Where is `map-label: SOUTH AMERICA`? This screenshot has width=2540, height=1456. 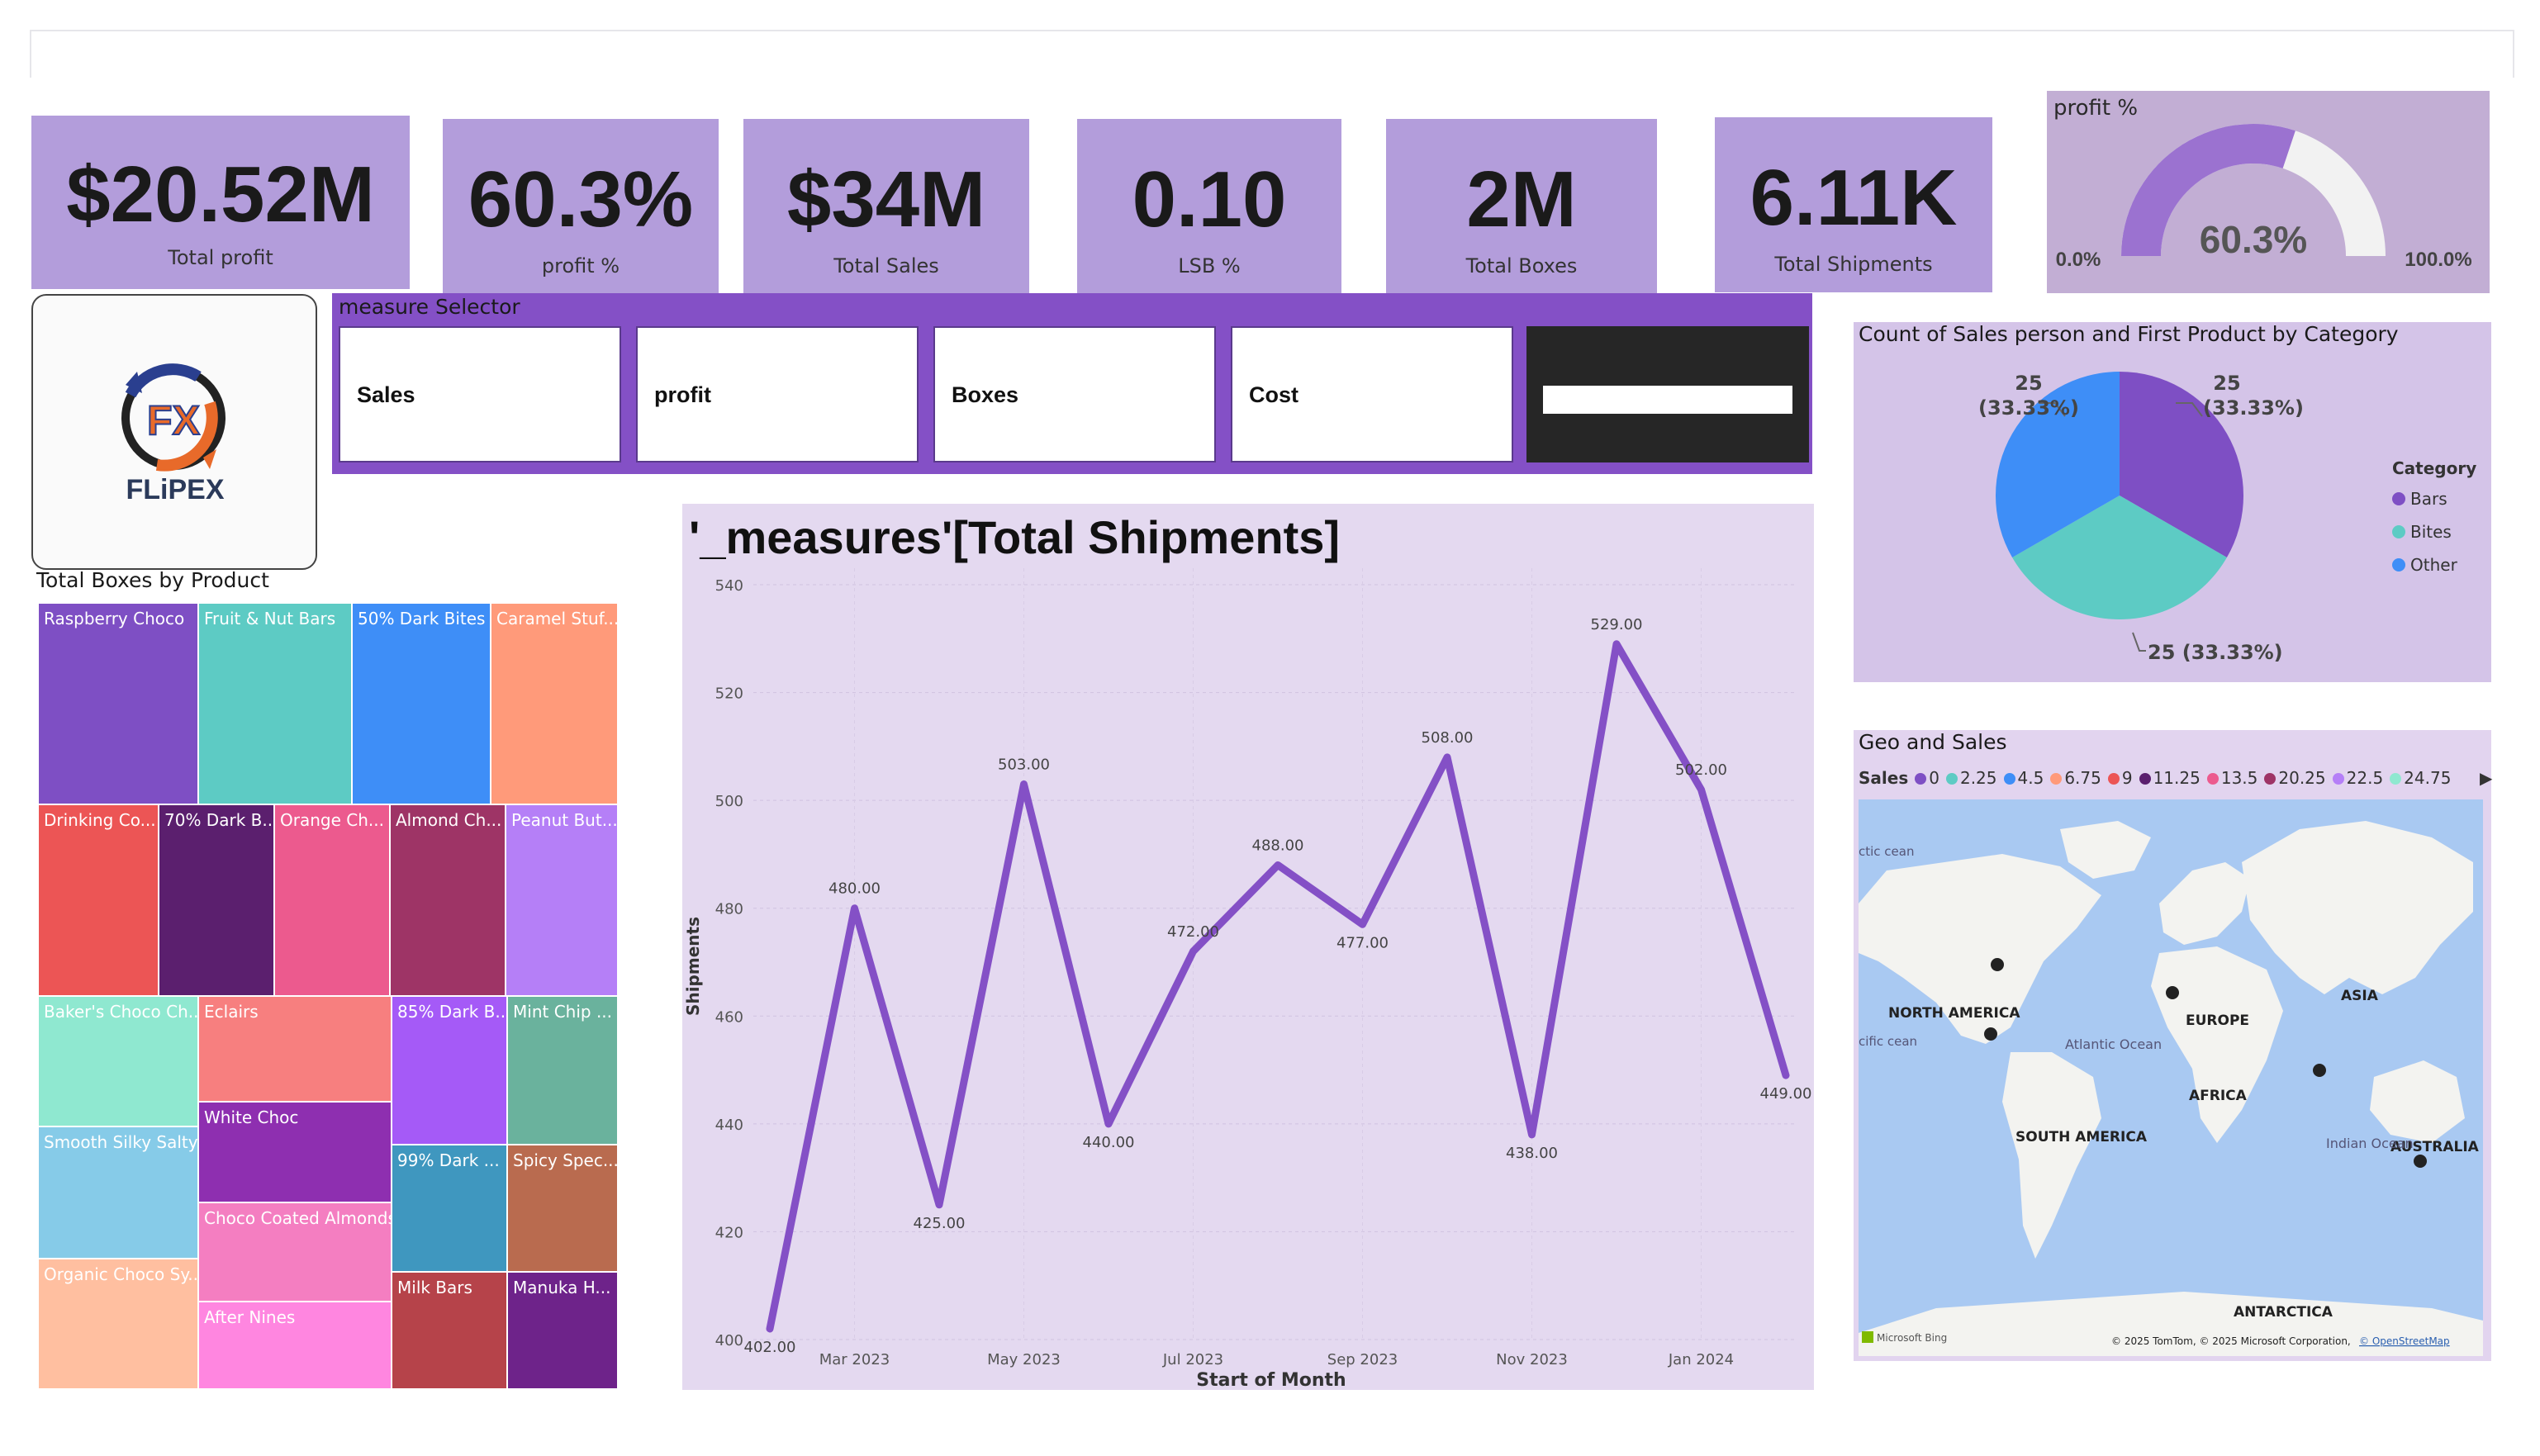 map-label: SOUTH AMERICA is located at coordinates (2082, 1137).